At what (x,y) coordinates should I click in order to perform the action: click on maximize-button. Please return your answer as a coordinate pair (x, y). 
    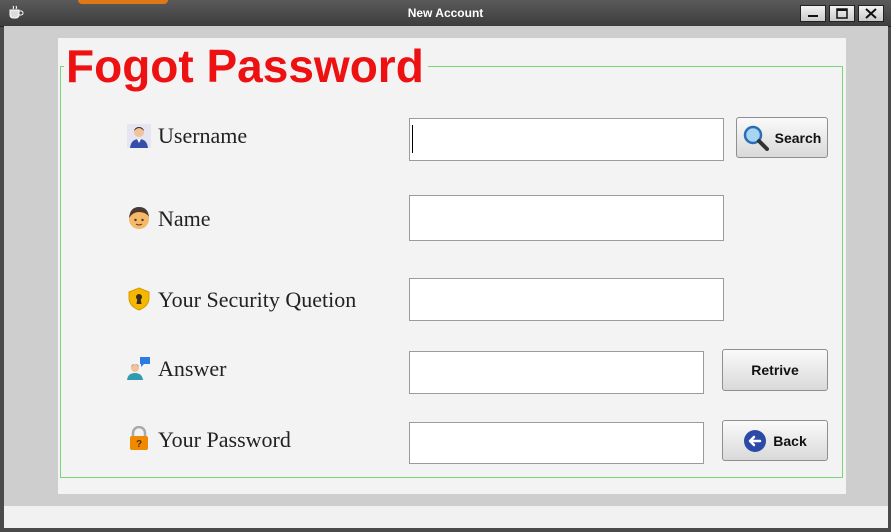
    Looking at the image, I should click on (842, 13).